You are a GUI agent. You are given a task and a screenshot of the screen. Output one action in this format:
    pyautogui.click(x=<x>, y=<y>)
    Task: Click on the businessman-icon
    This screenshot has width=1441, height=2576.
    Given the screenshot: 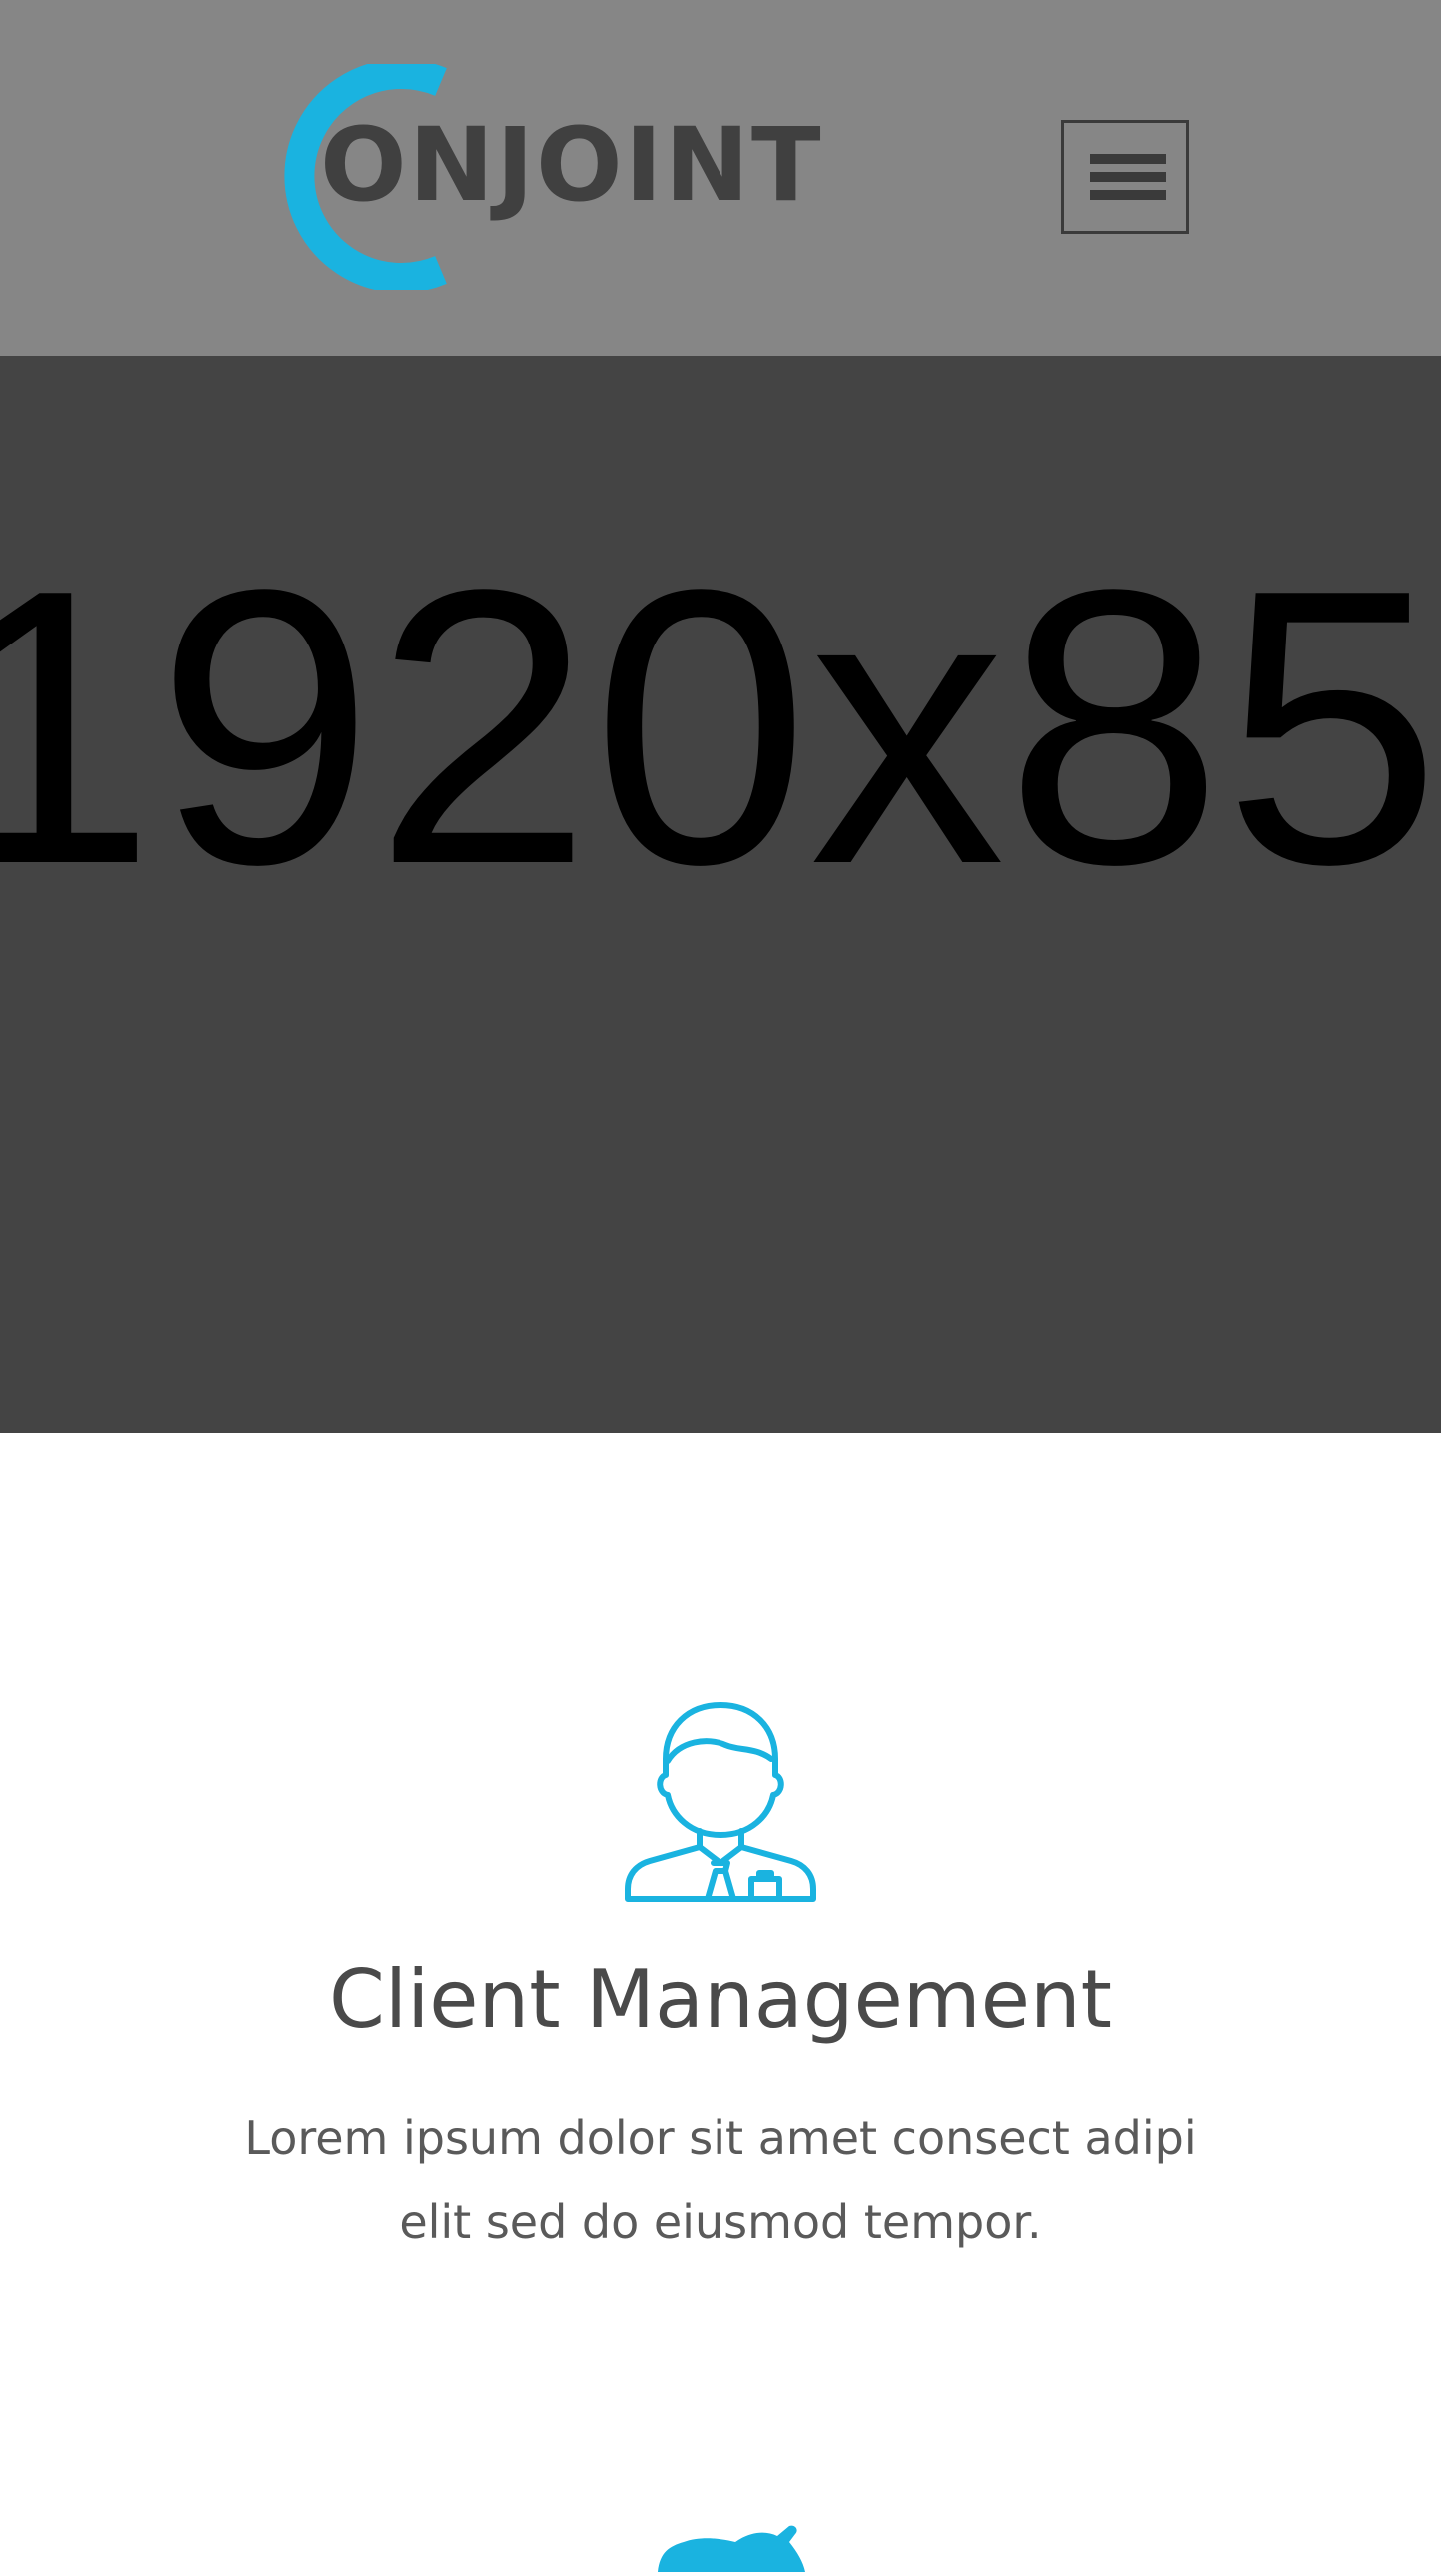 What is the action you would take?
    pyautogui.click(x=720, y=1800)
    